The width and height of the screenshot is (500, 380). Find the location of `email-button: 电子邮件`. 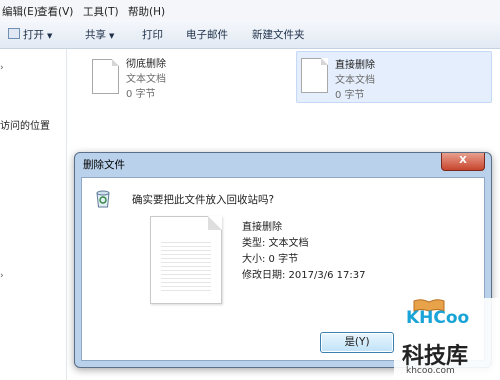

email-button: 电子邮件 is located at coordinates (207, 34).